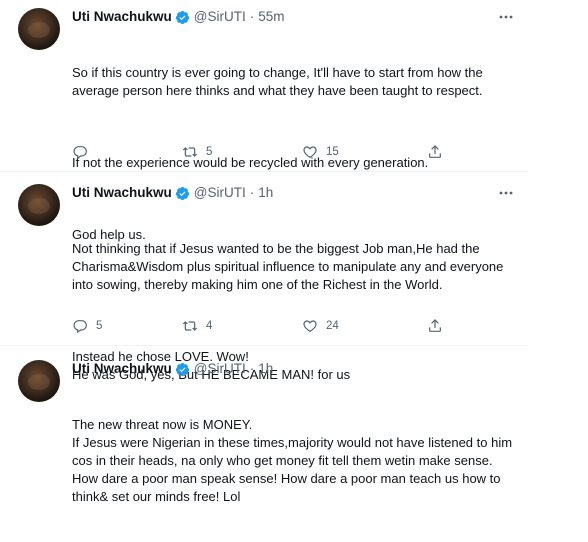 Image resolution: width=588 pixels, height=542 pixels. Describe the element at coordinates (99, 326) in the screenshot. I see `reply-count: 5` at that location.